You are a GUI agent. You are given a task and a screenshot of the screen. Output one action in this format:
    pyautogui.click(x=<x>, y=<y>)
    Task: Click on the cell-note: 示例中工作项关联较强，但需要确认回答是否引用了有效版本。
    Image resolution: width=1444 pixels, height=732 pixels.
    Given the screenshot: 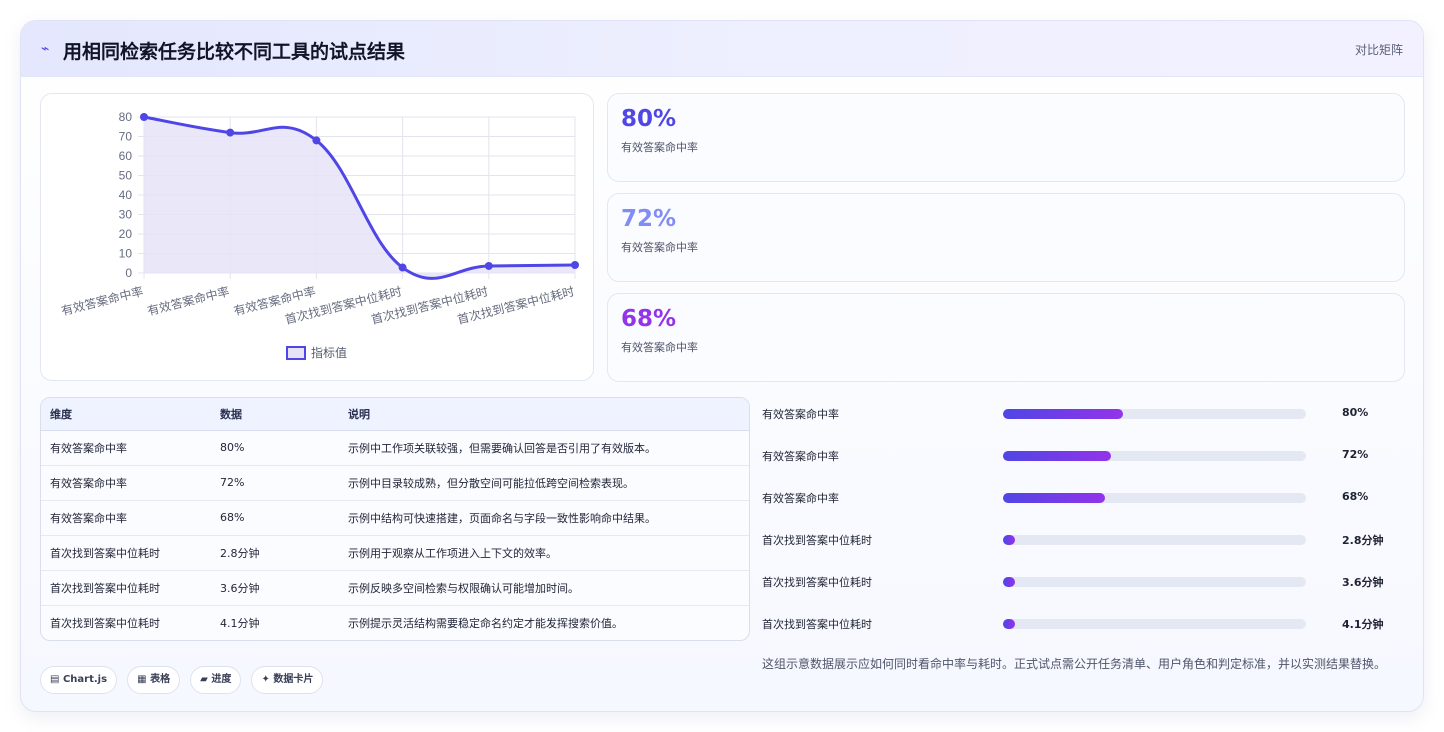 What is the action you would take?
    pyautogui.click(x=544, y=448)
    